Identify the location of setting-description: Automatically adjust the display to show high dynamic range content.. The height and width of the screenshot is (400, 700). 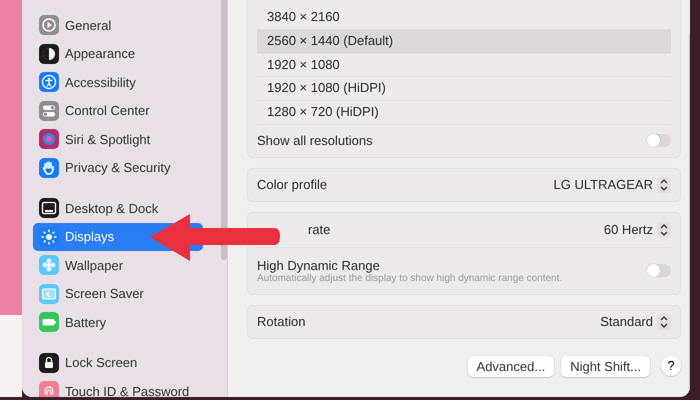
(410, 278).